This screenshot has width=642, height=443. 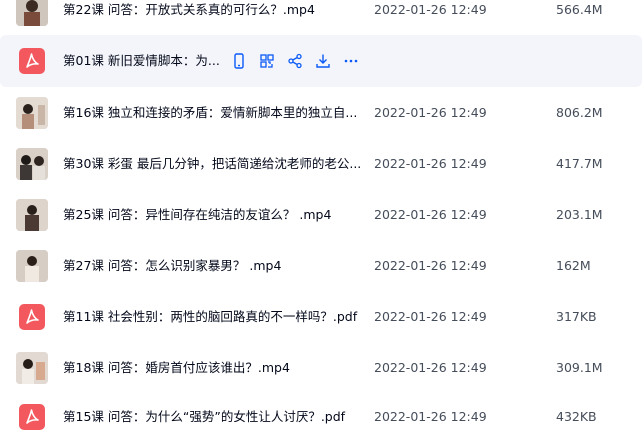 I want to click on file-name: 第15课 问答：为什么“强势”的女性让人讨厌？.pdf, so click(x=204, y=416).